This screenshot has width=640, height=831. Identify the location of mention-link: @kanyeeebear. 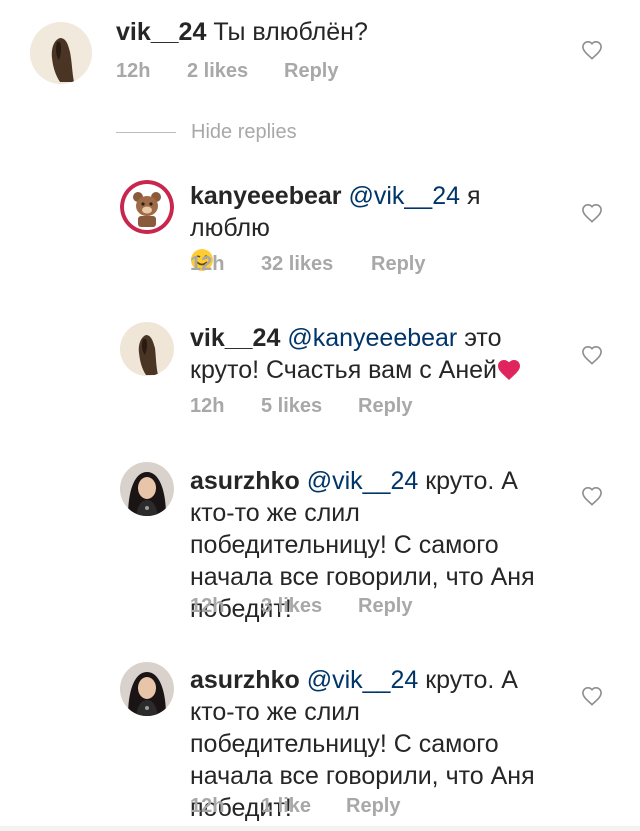
(372, 338).